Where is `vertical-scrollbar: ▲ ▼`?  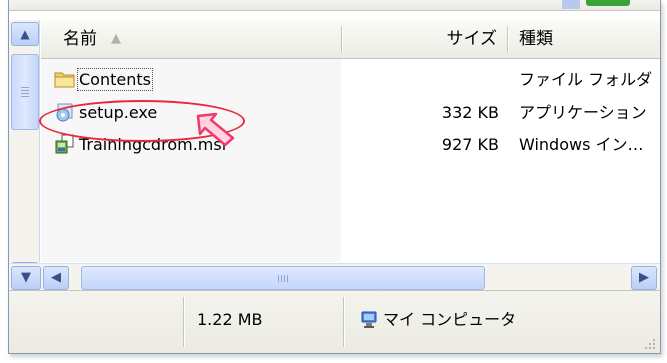 vertical-scrollbar: ▲ ▼ is located at coordinates (24, 153).